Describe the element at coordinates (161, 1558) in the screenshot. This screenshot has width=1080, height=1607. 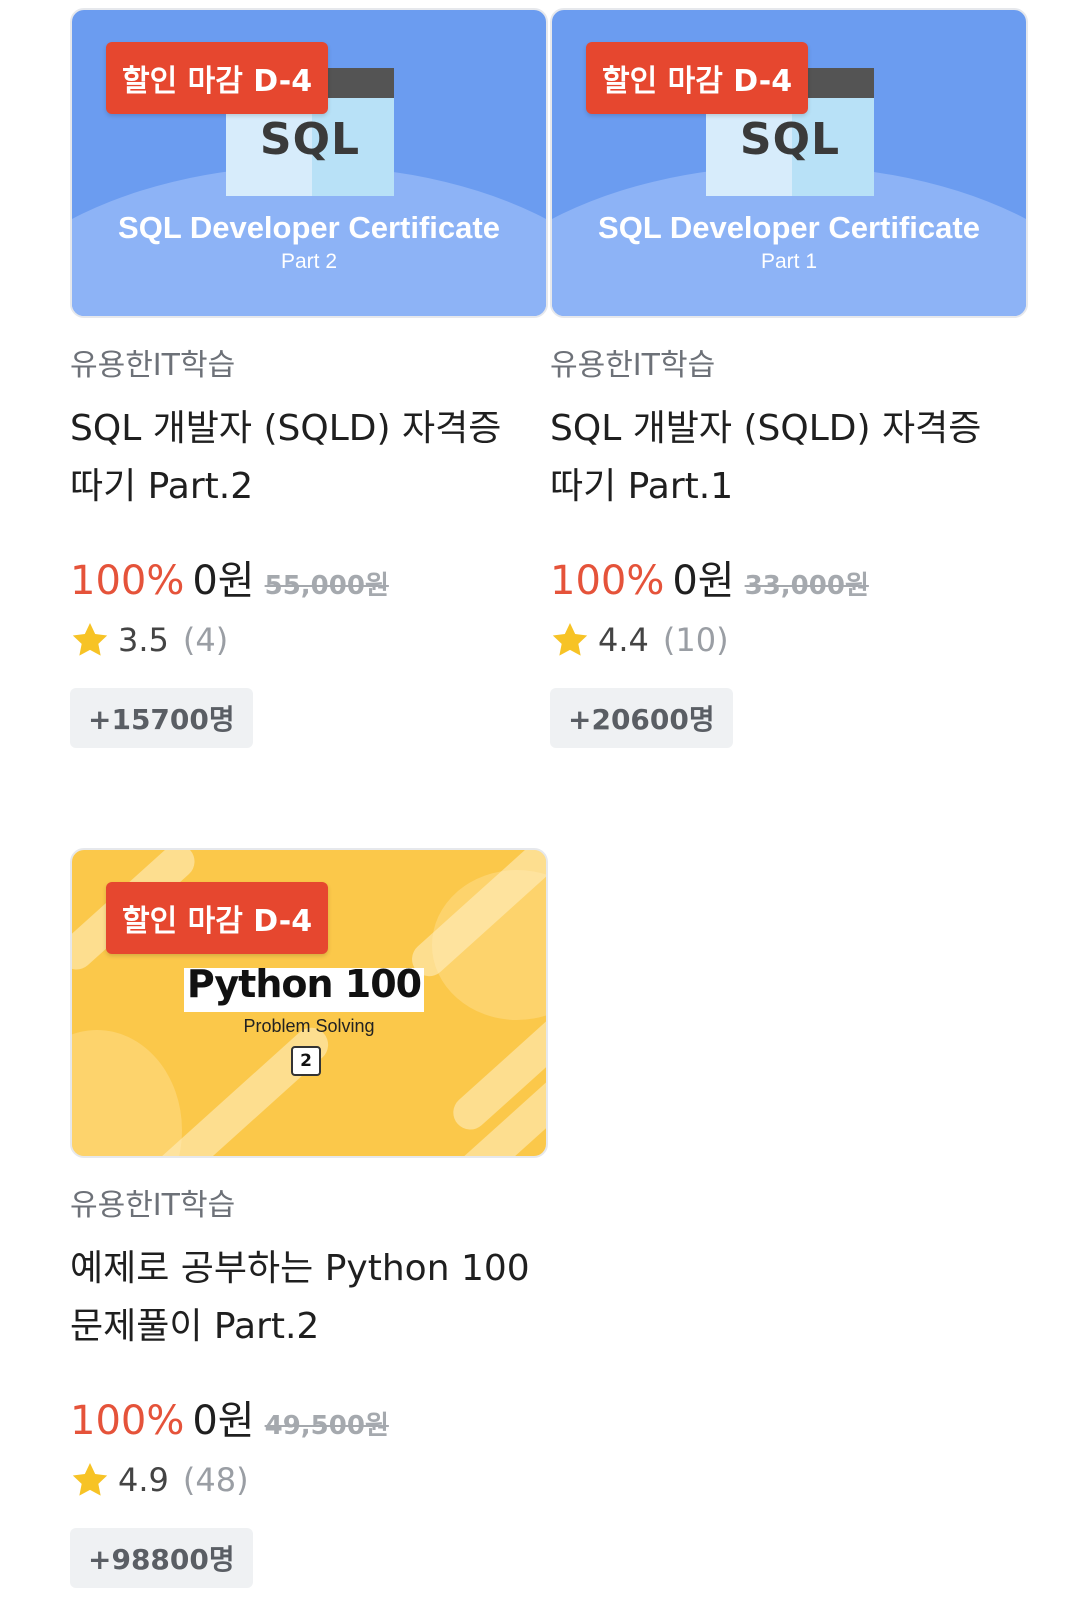
I see `student-count-badge: +98800명` at that location.